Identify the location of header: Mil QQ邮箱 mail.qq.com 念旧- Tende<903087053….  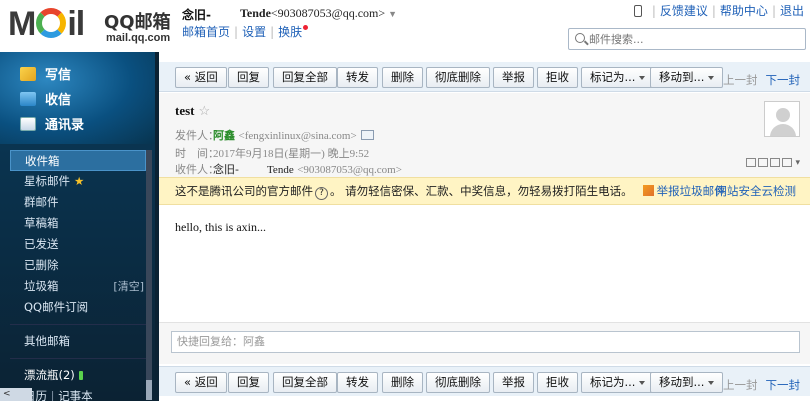
(405, 26).